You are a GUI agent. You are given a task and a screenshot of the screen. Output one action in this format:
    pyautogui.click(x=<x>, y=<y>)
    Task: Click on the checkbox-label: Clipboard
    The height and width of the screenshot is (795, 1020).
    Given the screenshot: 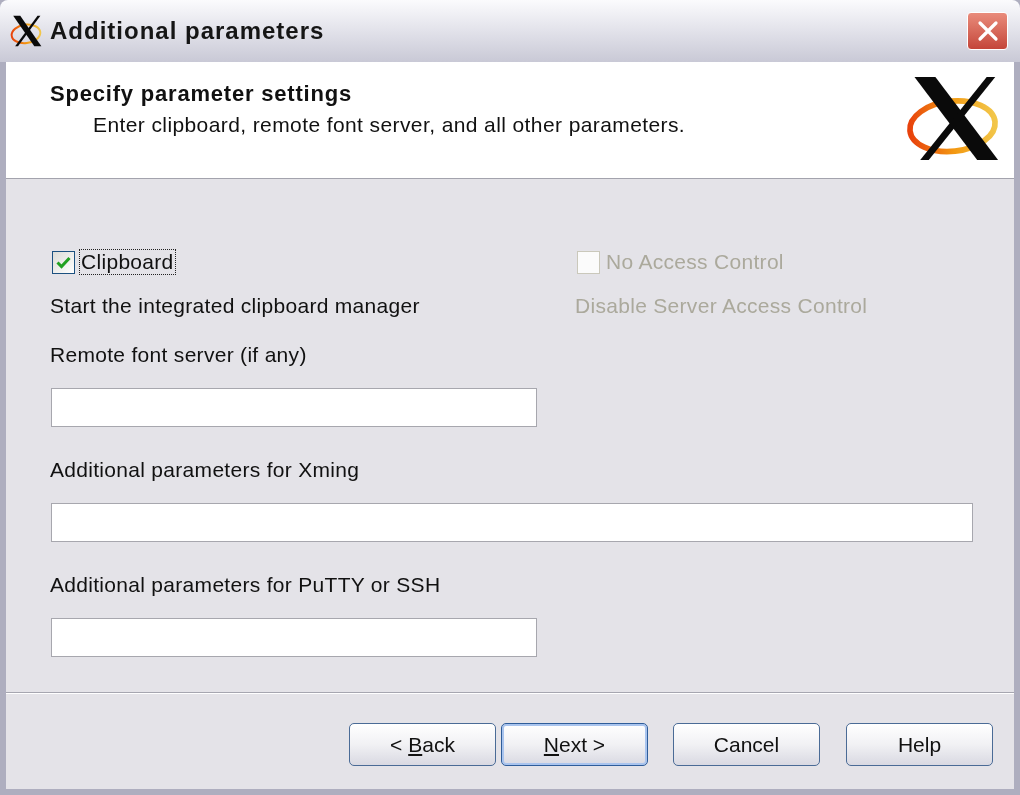 What is the action you would take?
    pyautogui.click(x=127, y=262)
    